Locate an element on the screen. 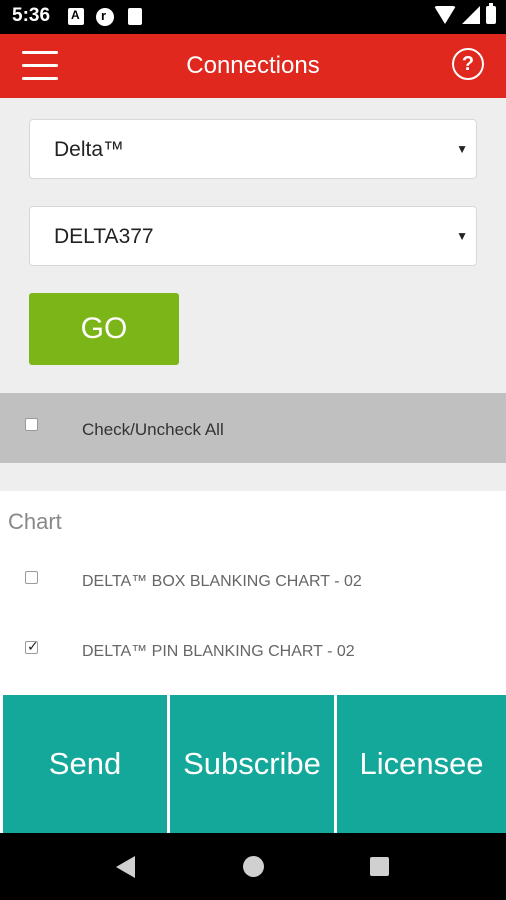 The image size is (506, 900). brand-select-value: Delta™ is located at coordinates (89, 149).